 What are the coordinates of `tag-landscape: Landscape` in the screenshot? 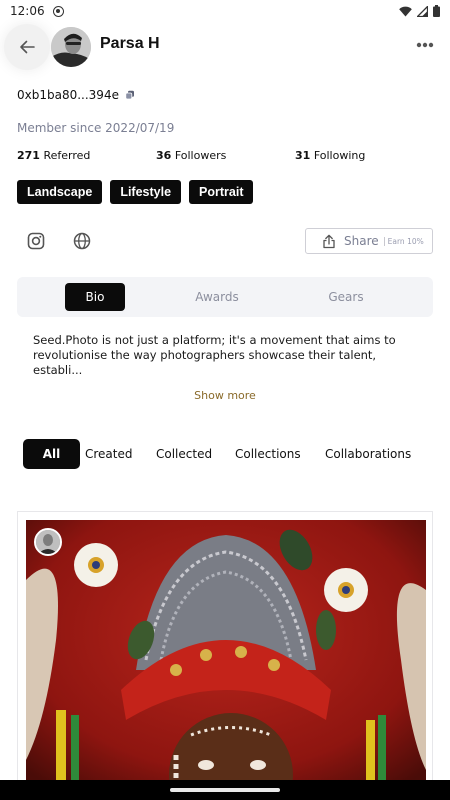 It's located at (60, 192).